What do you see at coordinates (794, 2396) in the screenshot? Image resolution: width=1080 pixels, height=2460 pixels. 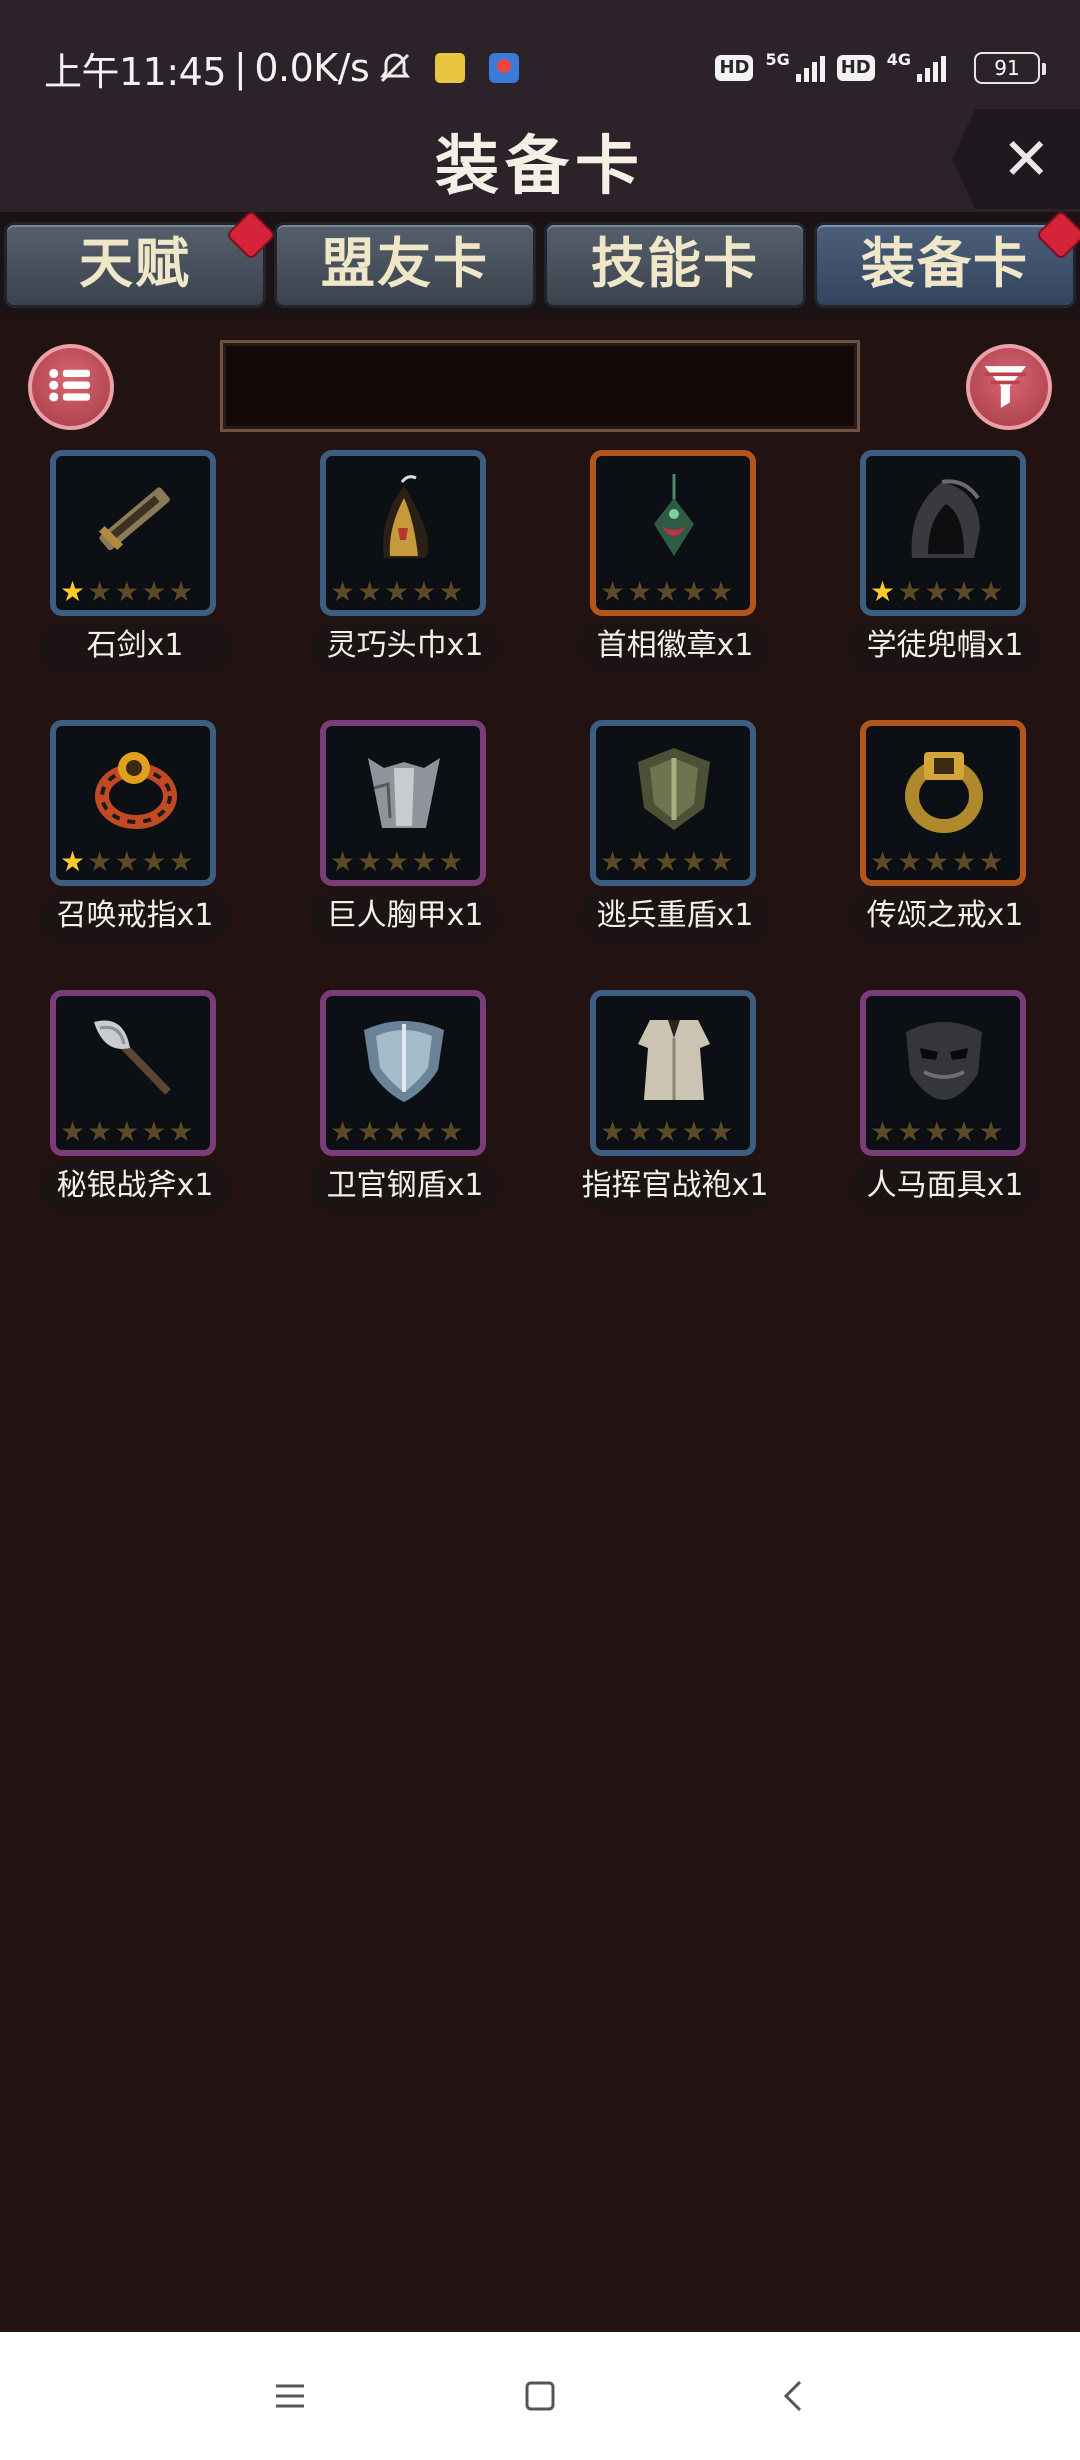 I see `back-icon` at bounding box center [794, 2396].